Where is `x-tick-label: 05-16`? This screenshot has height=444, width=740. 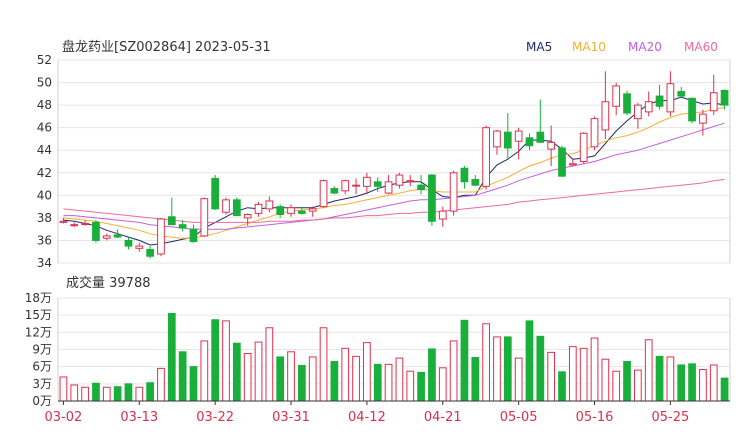 x-tick-label: 05-16 is located at coordinates (595, 417).